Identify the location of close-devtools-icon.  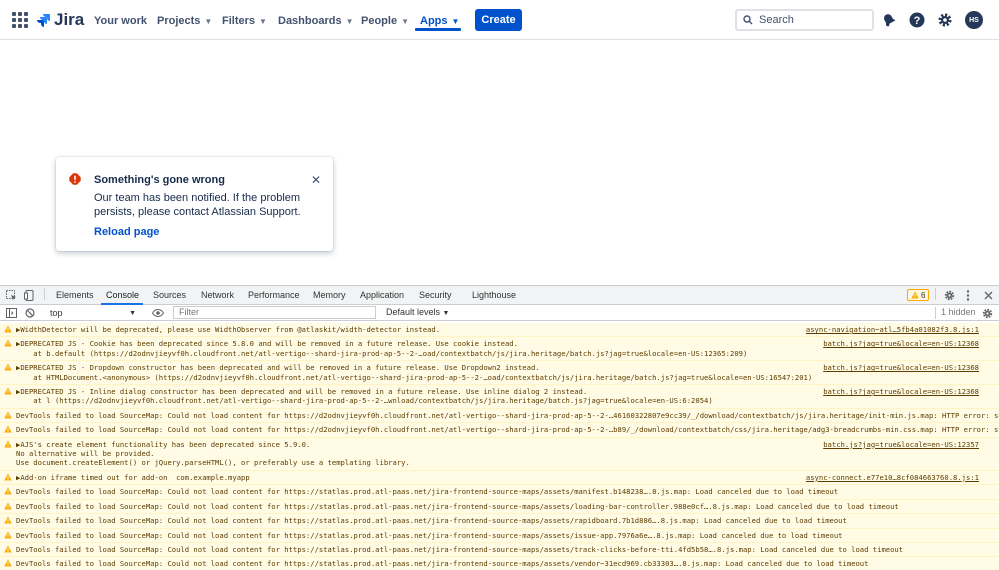
(988, 295).